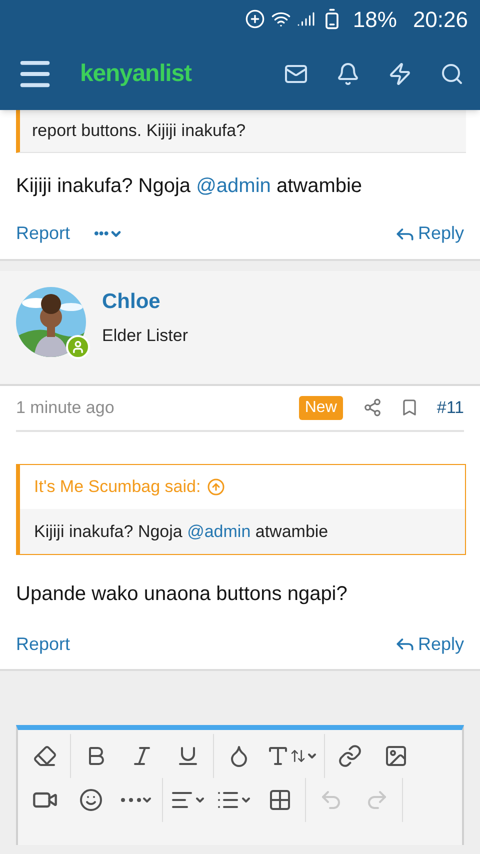 This screenshot has height=854, width=480. Describe the element at coordinates (305, 19) in the screenshot. I see `signal-icon` at that location.